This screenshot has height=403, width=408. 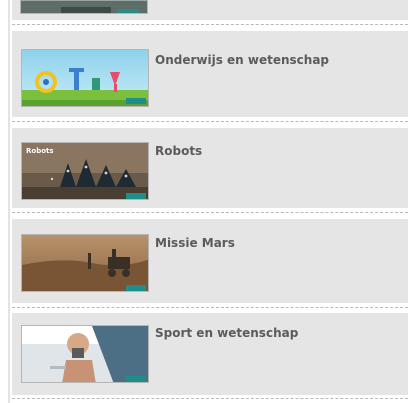 I want to click on item-title: Onderwijs en wetenschap, so click(x=242, y=60).